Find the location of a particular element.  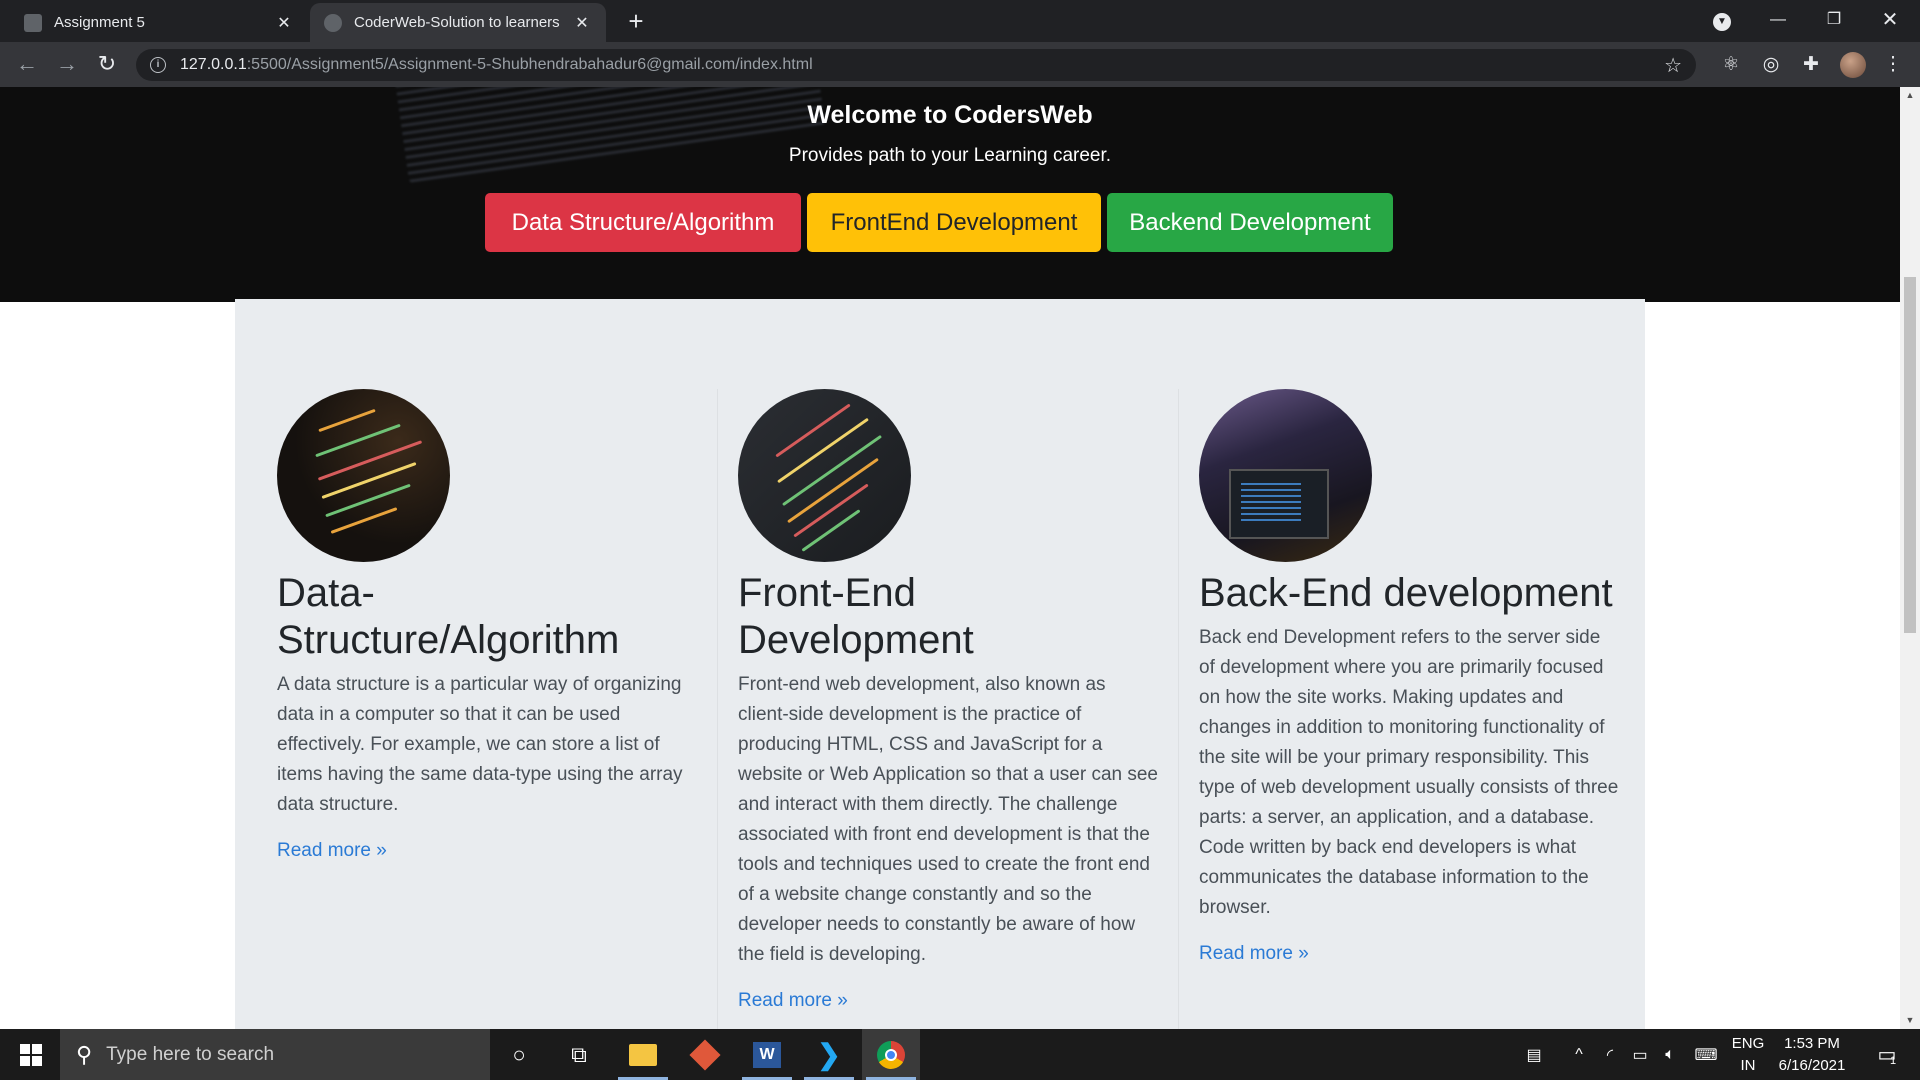

column-heading: Front-End Development is located at coordinates (856, 616).